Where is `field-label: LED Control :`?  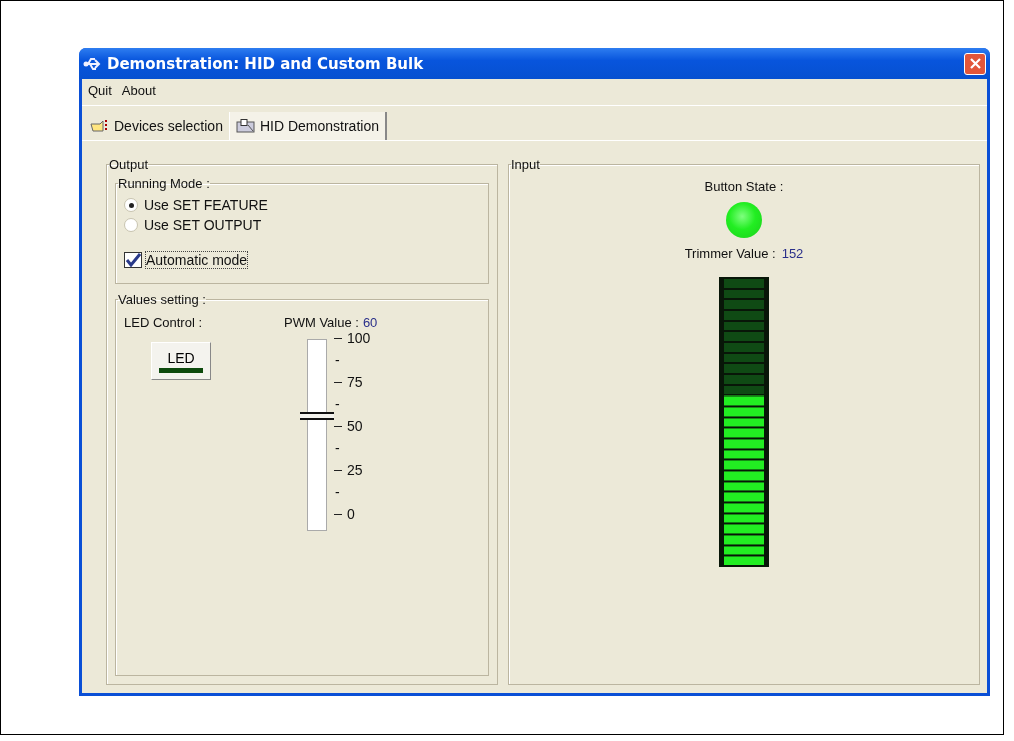
field-label: LED Control : is located at coordinates (163, 322).